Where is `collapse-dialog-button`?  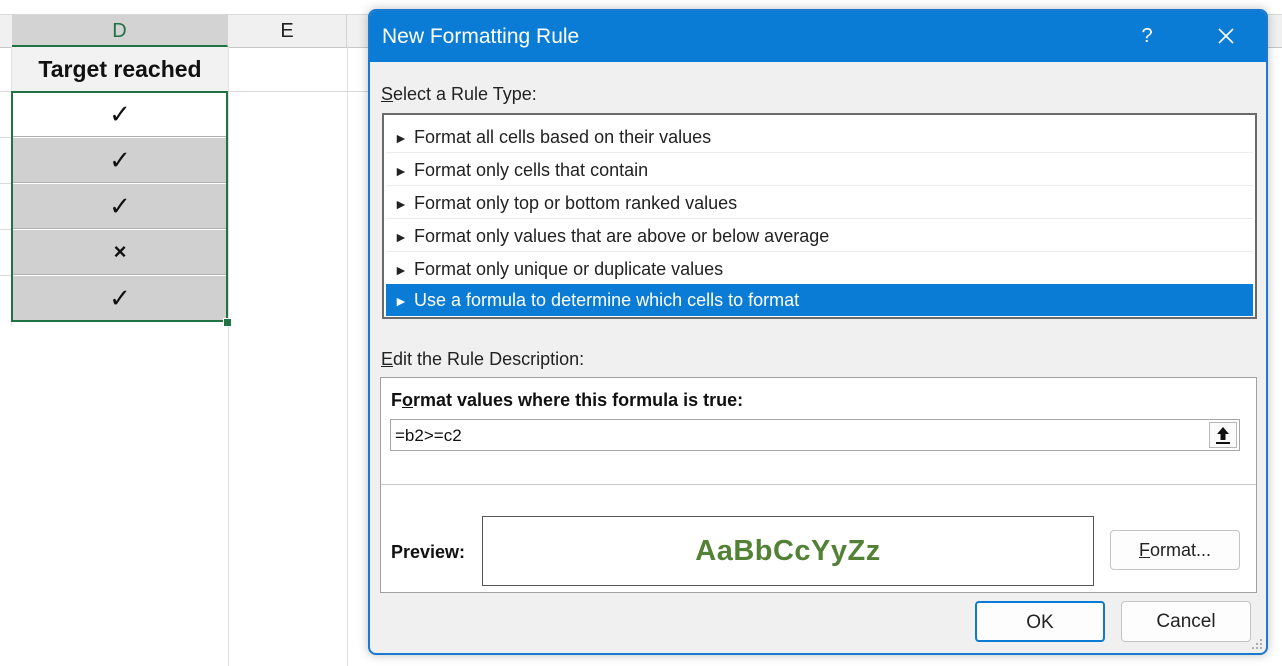 collapse-dialog-button is located at coordinates (1223, 435).